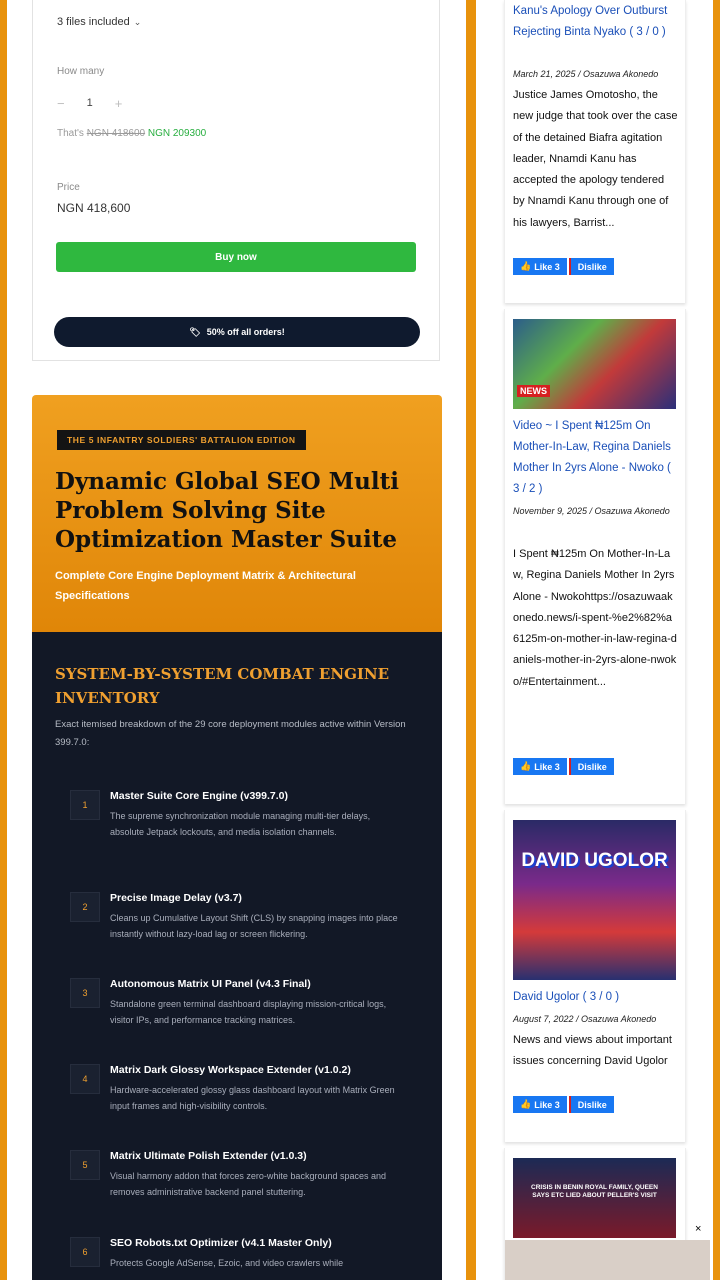  Describe the element at coordinates (177, 133) in the screenshot. I see `new-price: NGN 209300` at that location.